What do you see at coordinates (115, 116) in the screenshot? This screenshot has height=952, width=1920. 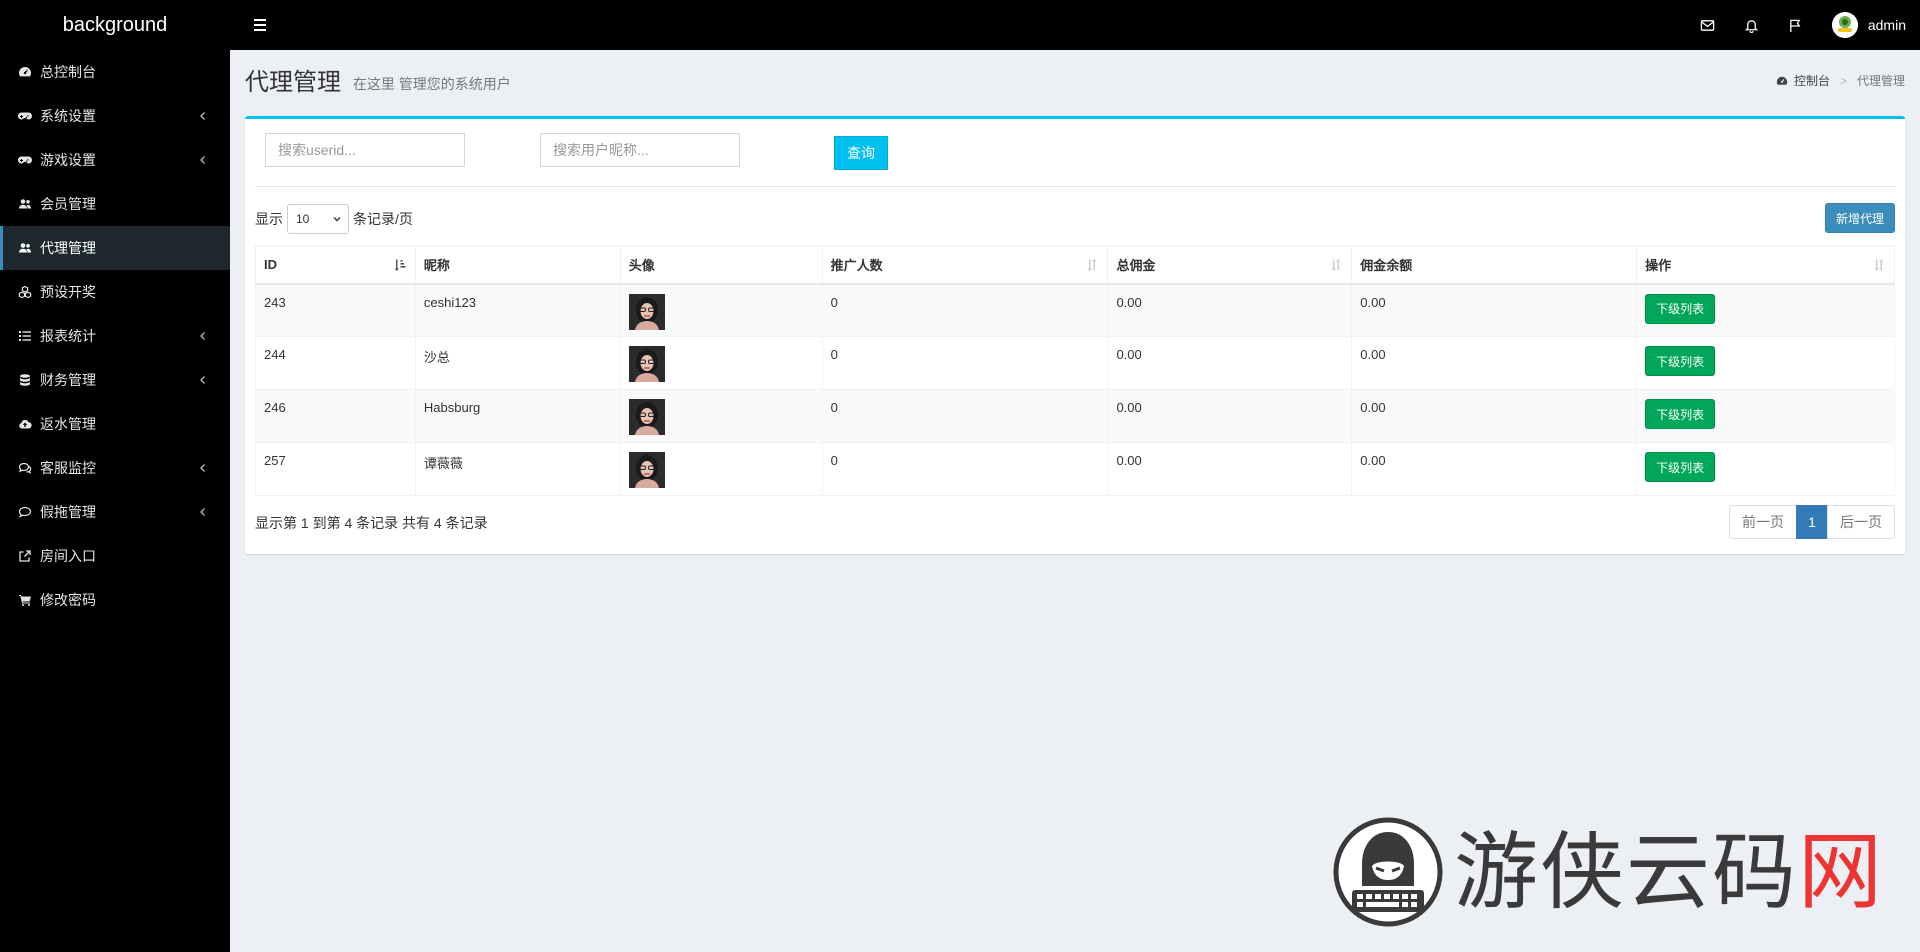 I see `sidebar-item-system-settings: 系统设置` at bounding box center [115, 116].